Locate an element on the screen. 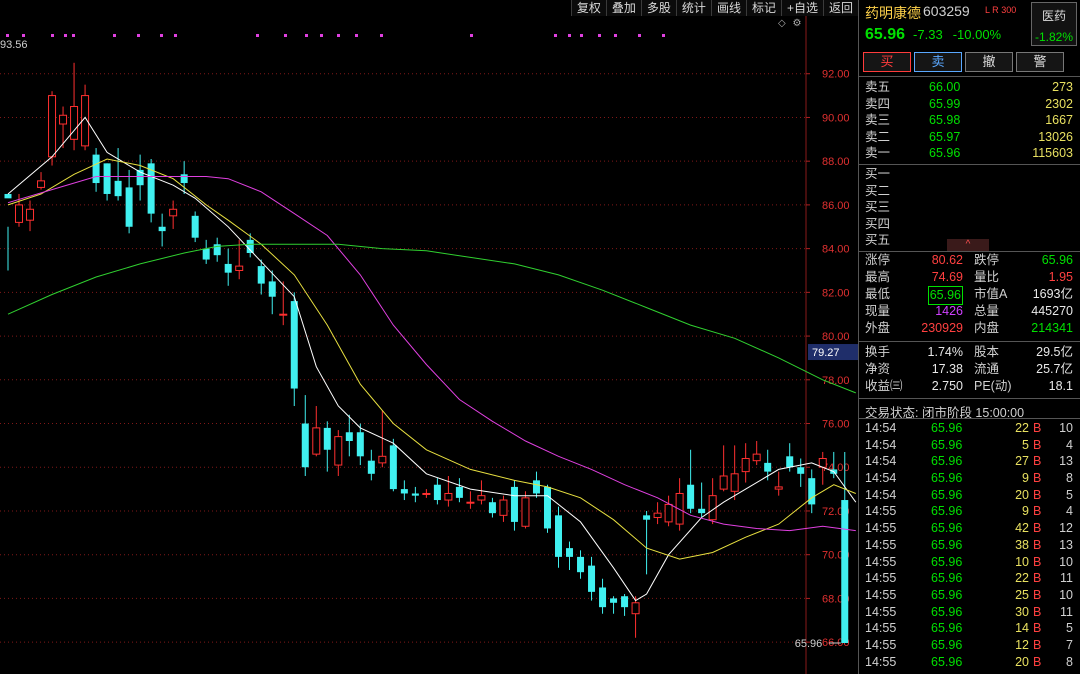  asks-row: 卖五 66.00 273 is located at coordinates (969, 87).